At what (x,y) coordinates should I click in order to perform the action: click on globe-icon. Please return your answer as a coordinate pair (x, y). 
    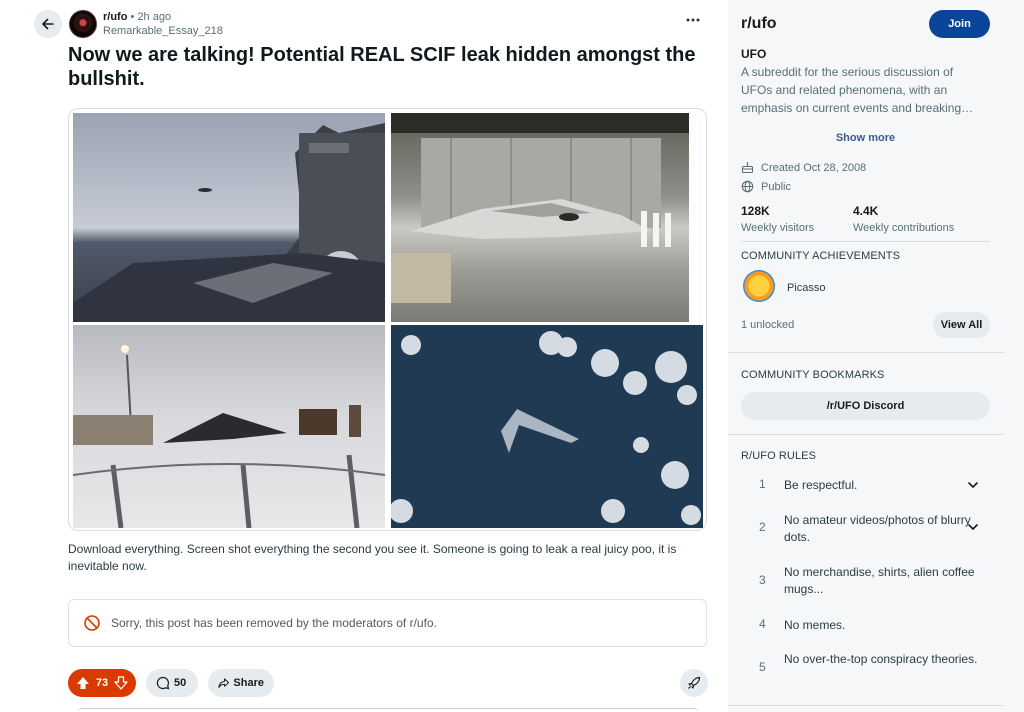
    Looking at the image, I should click on (747, 186).